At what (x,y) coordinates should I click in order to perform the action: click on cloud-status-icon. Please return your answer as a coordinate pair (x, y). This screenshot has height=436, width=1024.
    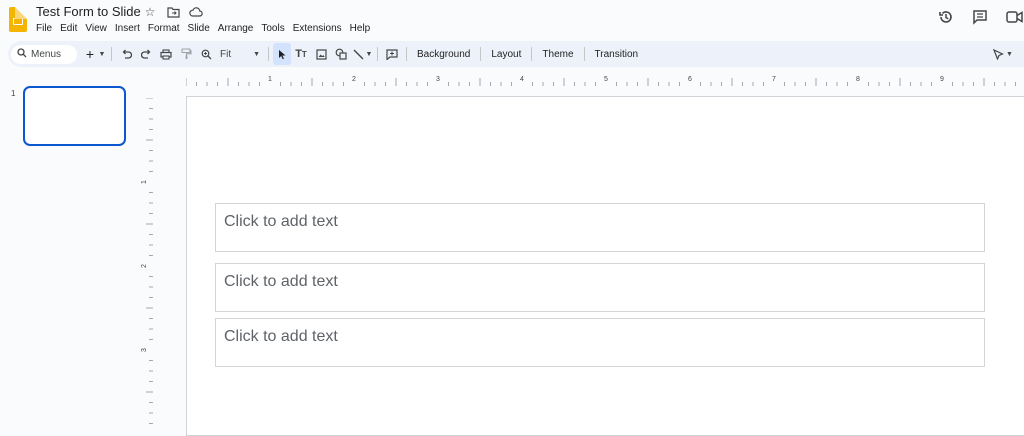
    Looking at the image, I should click on (196, 12).